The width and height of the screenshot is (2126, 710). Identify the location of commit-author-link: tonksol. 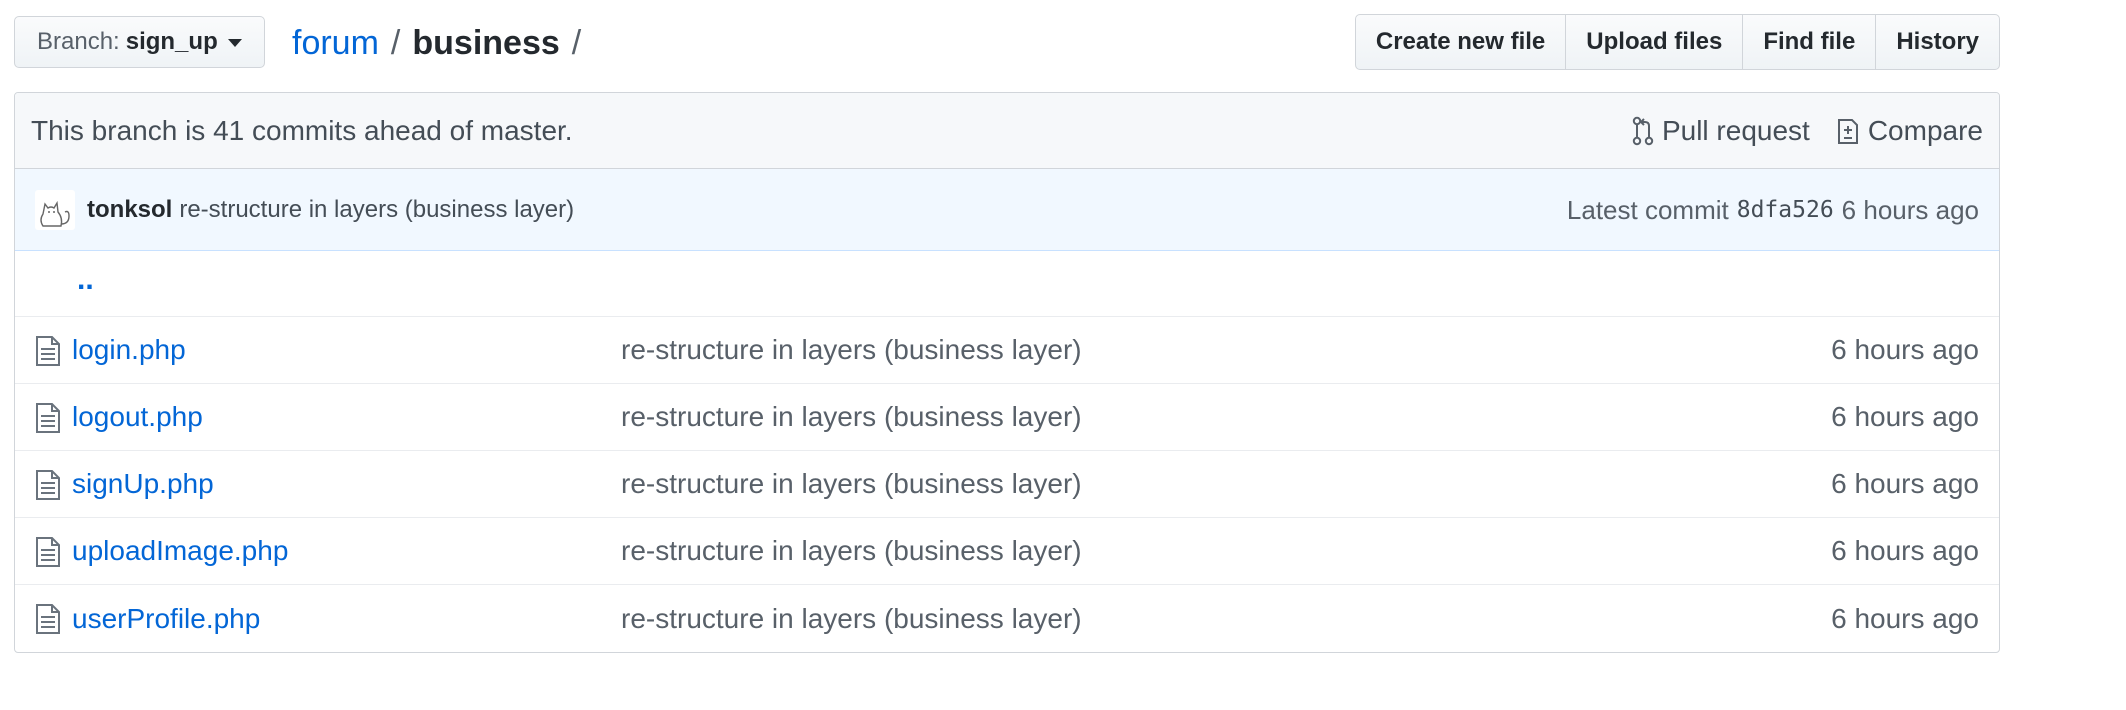
(129, 210).